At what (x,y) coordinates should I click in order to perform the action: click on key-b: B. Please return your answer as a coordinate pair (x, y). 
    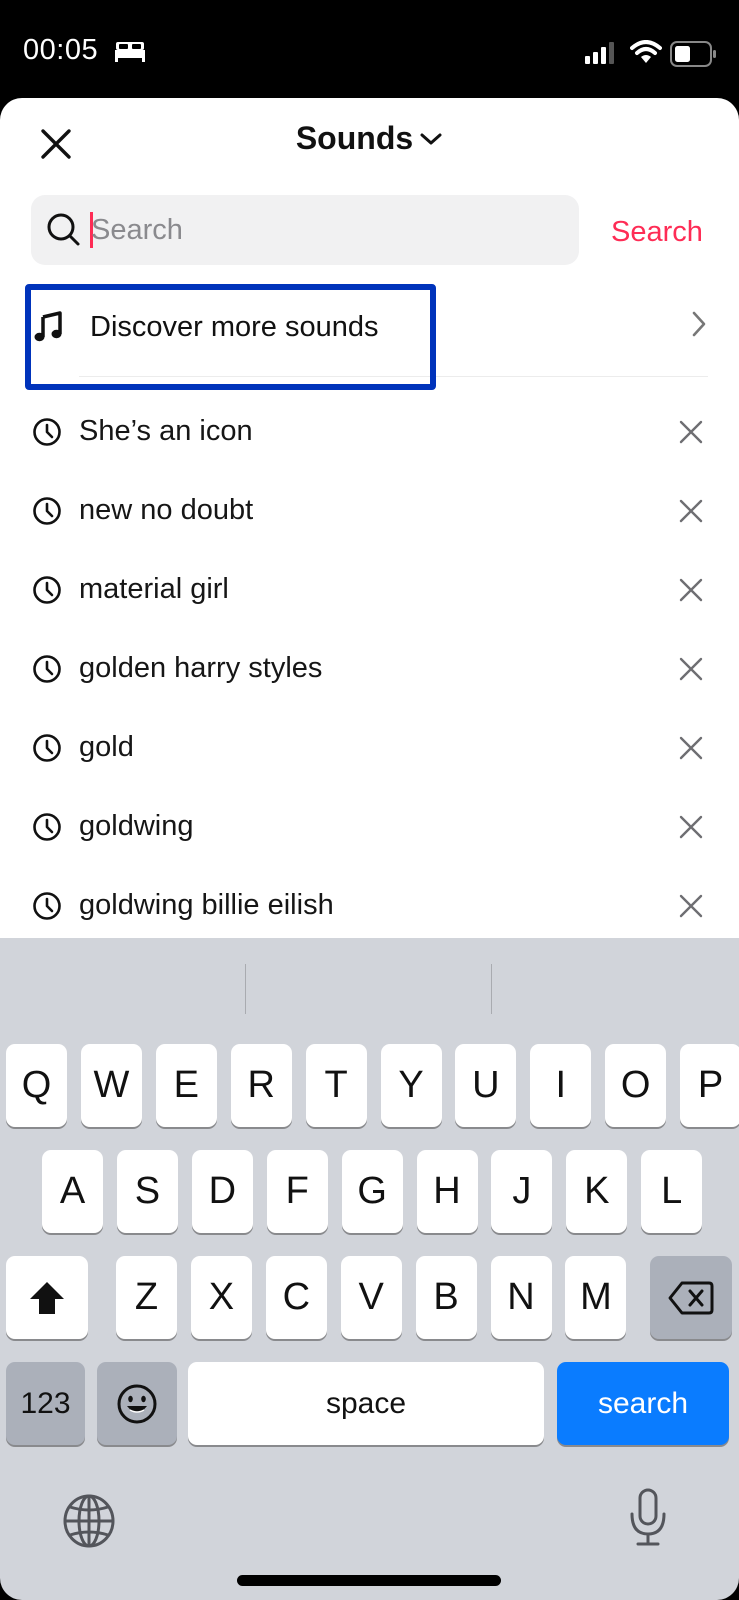
    Looking at the image, I should click on (446, 1297).